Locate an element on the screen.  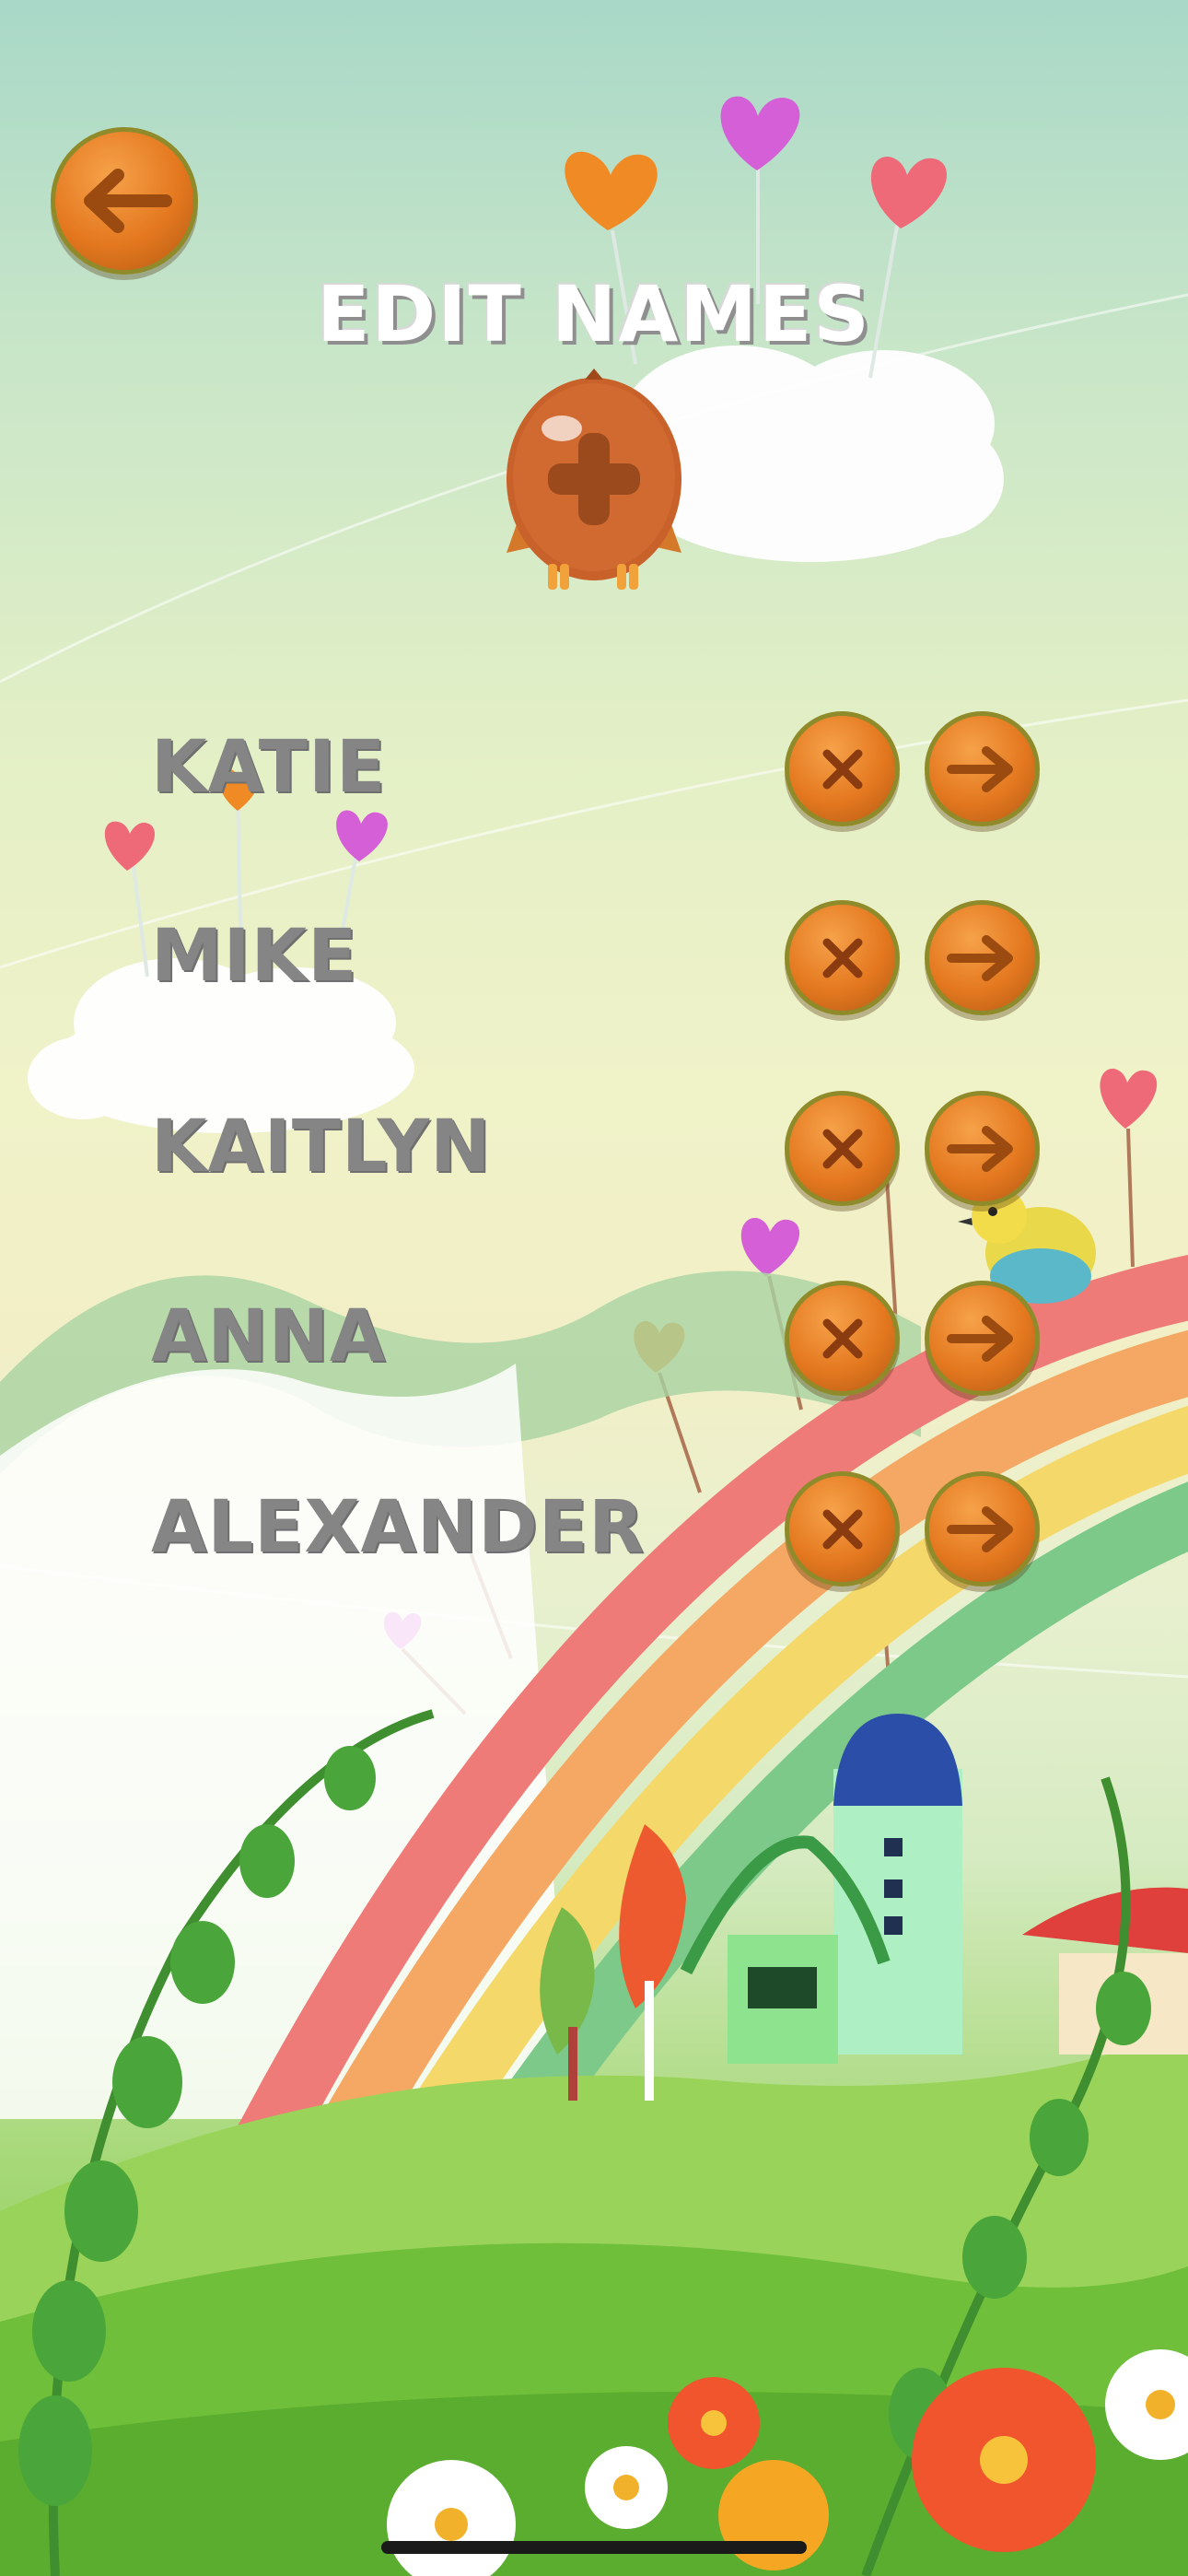
name-label: ALEXANDER is located at coordinates (398, 1527).